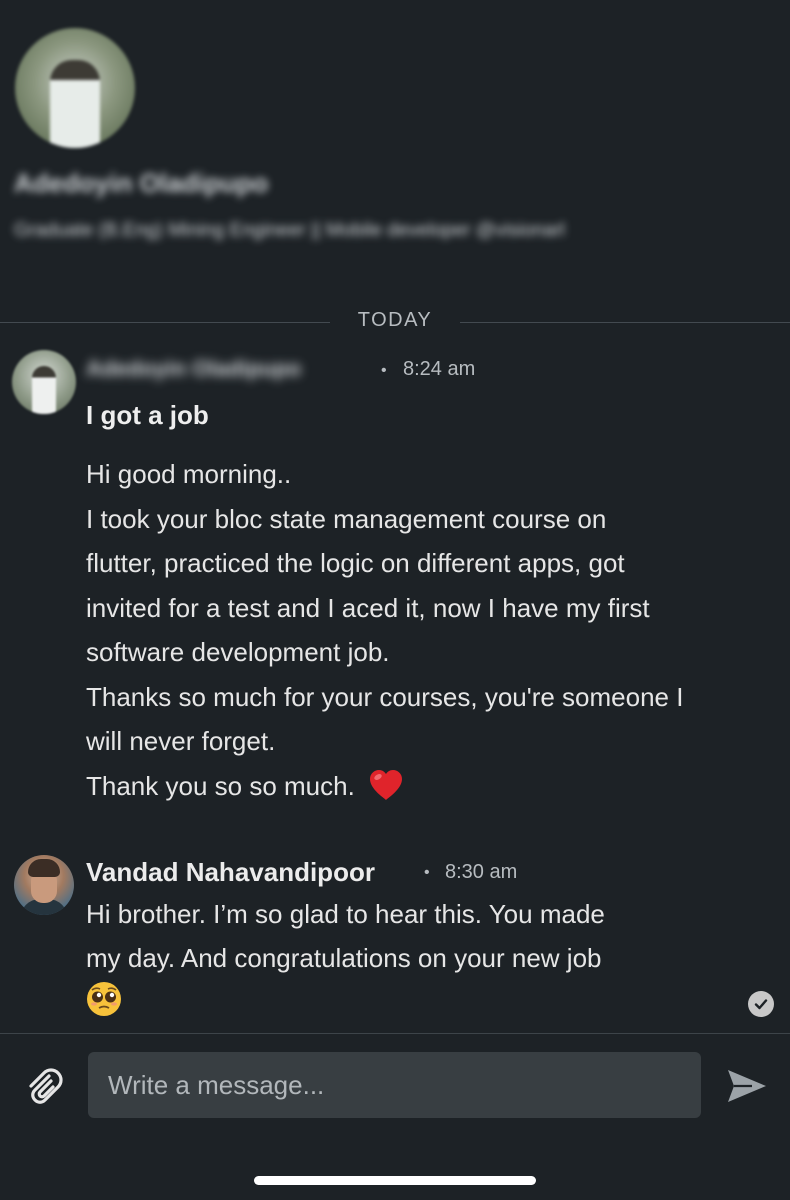  Describe the element at coordinates (386, 792) in the screenshot. I see `heart-icon` at that location.